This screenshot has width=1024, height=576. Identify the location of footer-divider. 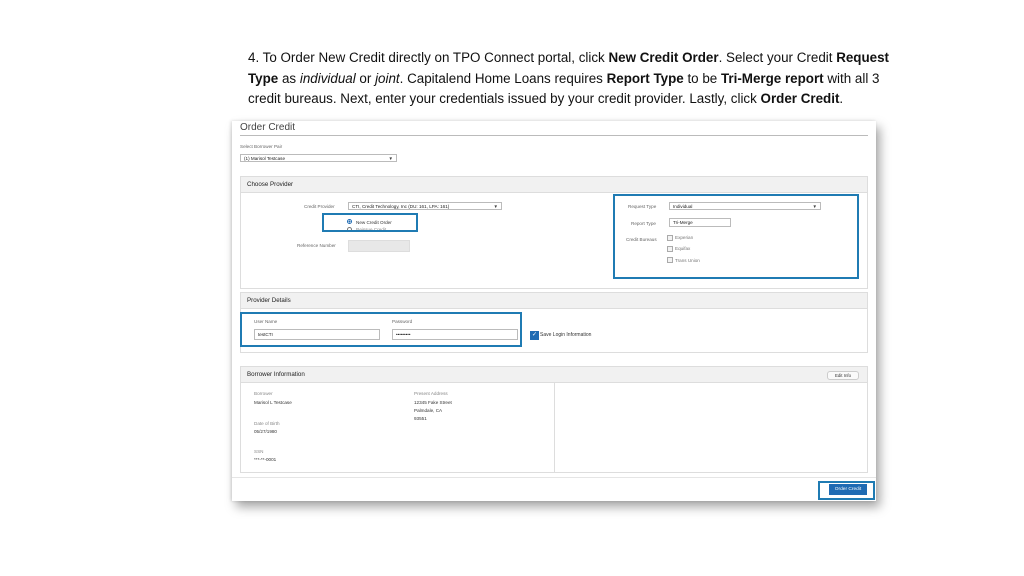
(554, 477).